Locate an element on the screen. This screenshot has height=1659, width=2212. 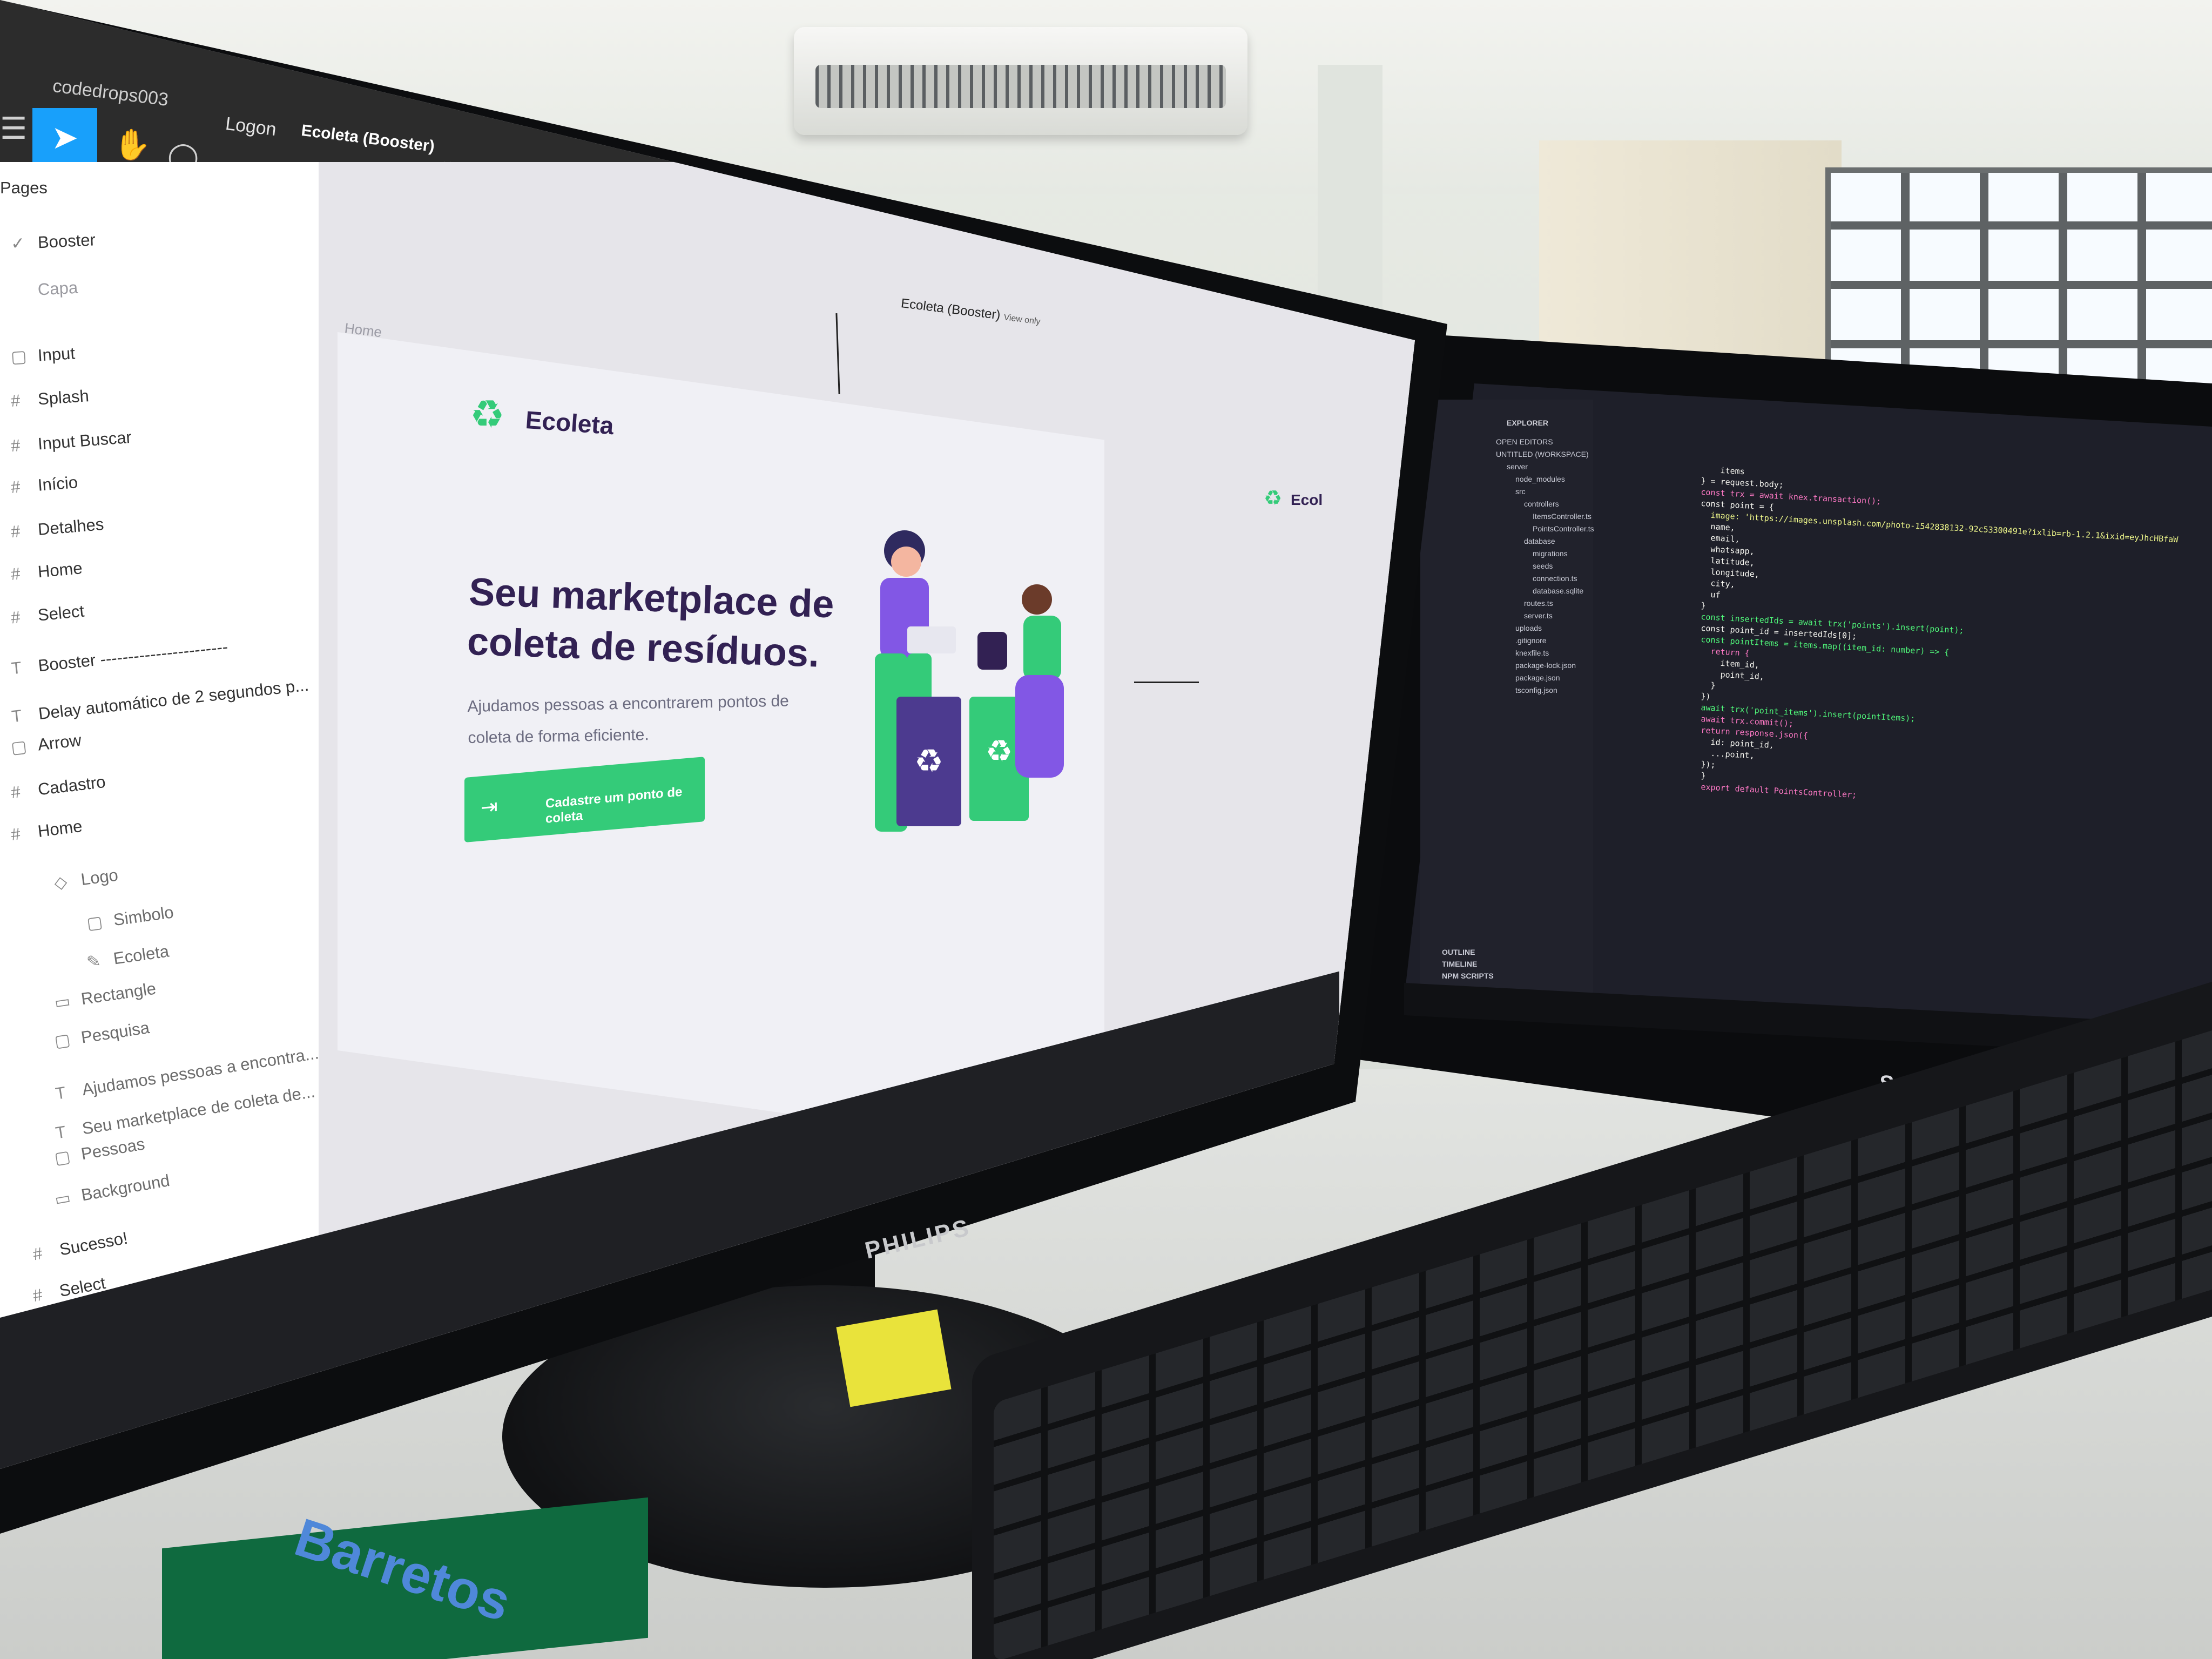
explorer-item: knexfile.ts is located at coordinates (1532, 653).